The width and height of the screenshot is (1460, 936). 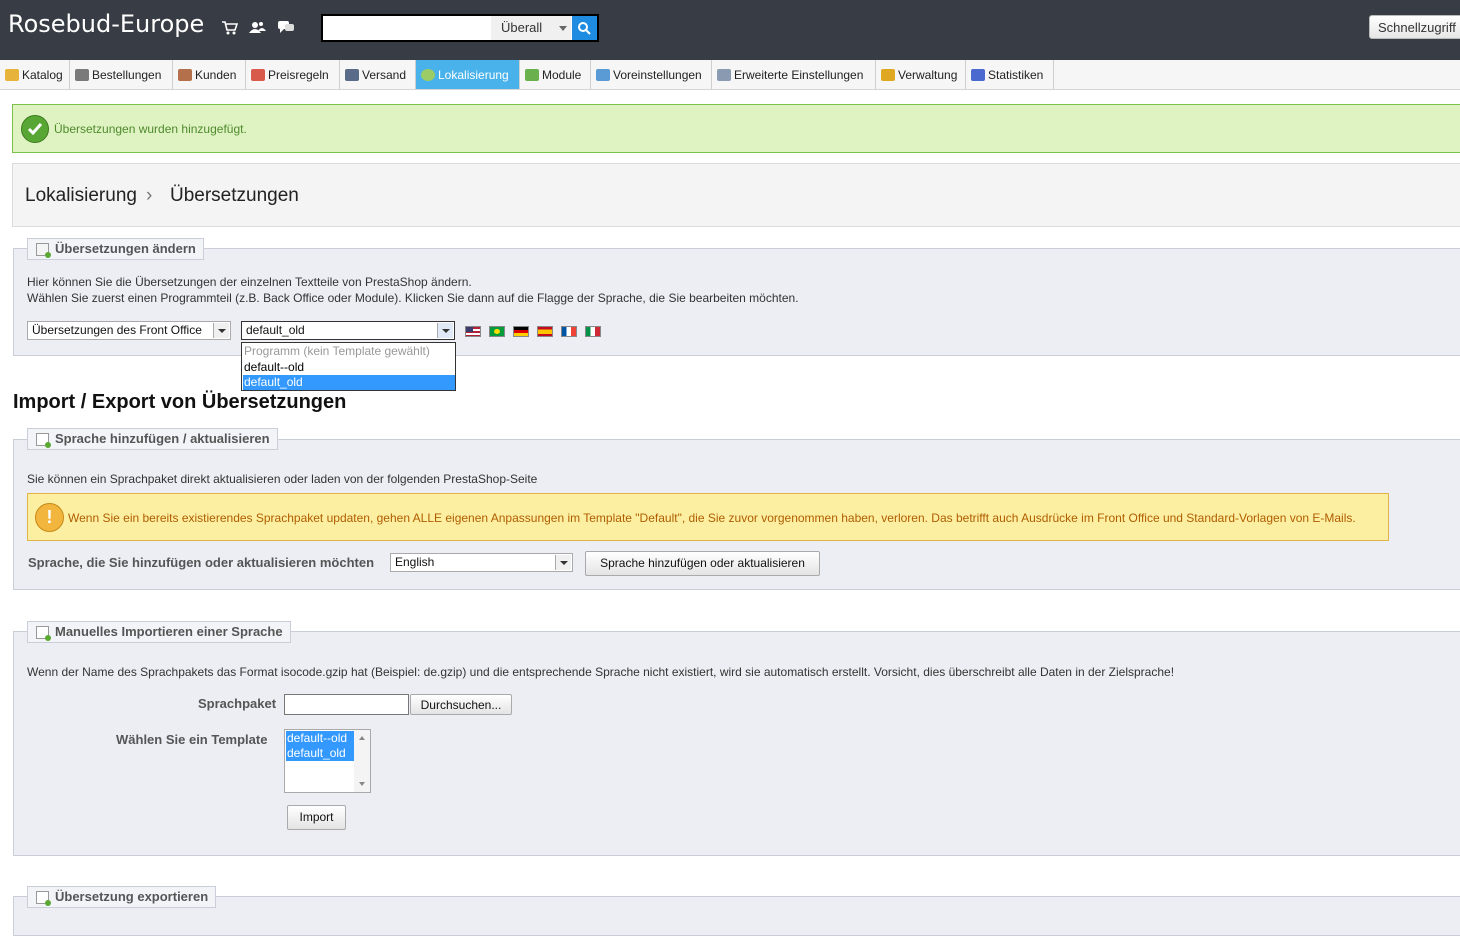 What do you see at coordinates (545, 331) in the screenshot?
I see `flag-es-icon` at bounding box center [545, 331].